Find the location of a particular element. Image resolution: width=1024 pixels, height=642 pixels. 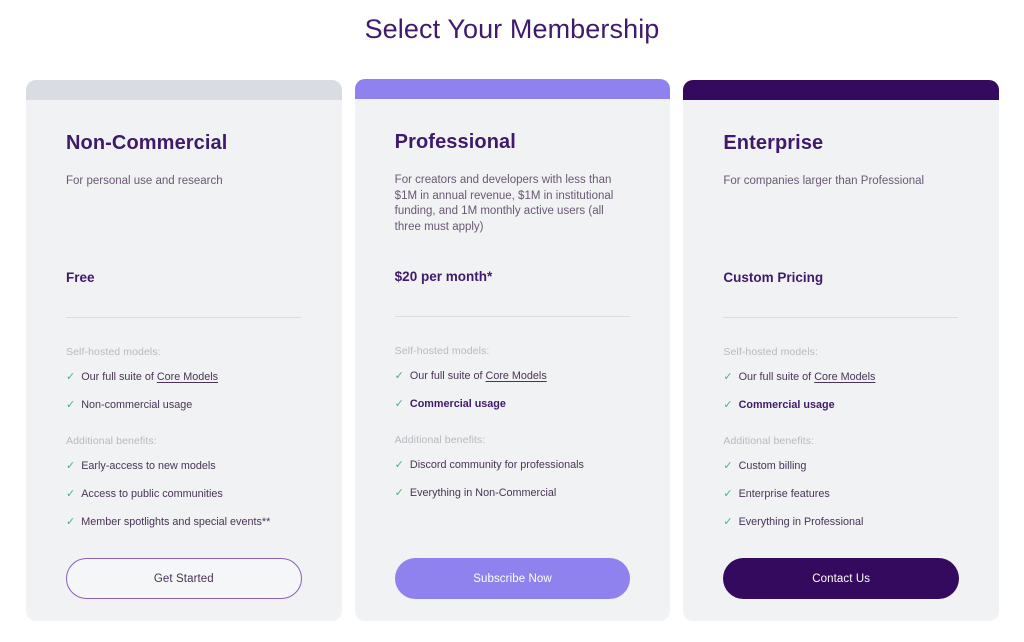

feature-text: Custom billing is located at coordinates (772, 466).